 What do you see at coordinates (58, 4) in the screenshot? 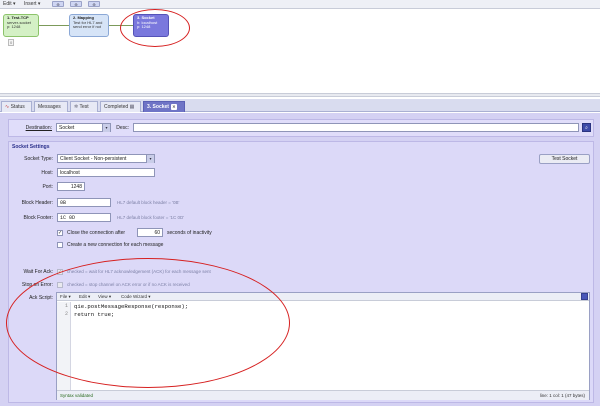
I see `toolbar-button-1: ⊕` at bounding box center [58, 4].